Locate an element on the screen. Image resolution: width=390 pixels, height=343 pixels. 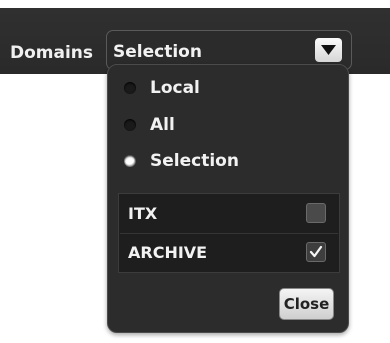
domain-list: ITX ARCHIVE is located at coordinates (229, 233).